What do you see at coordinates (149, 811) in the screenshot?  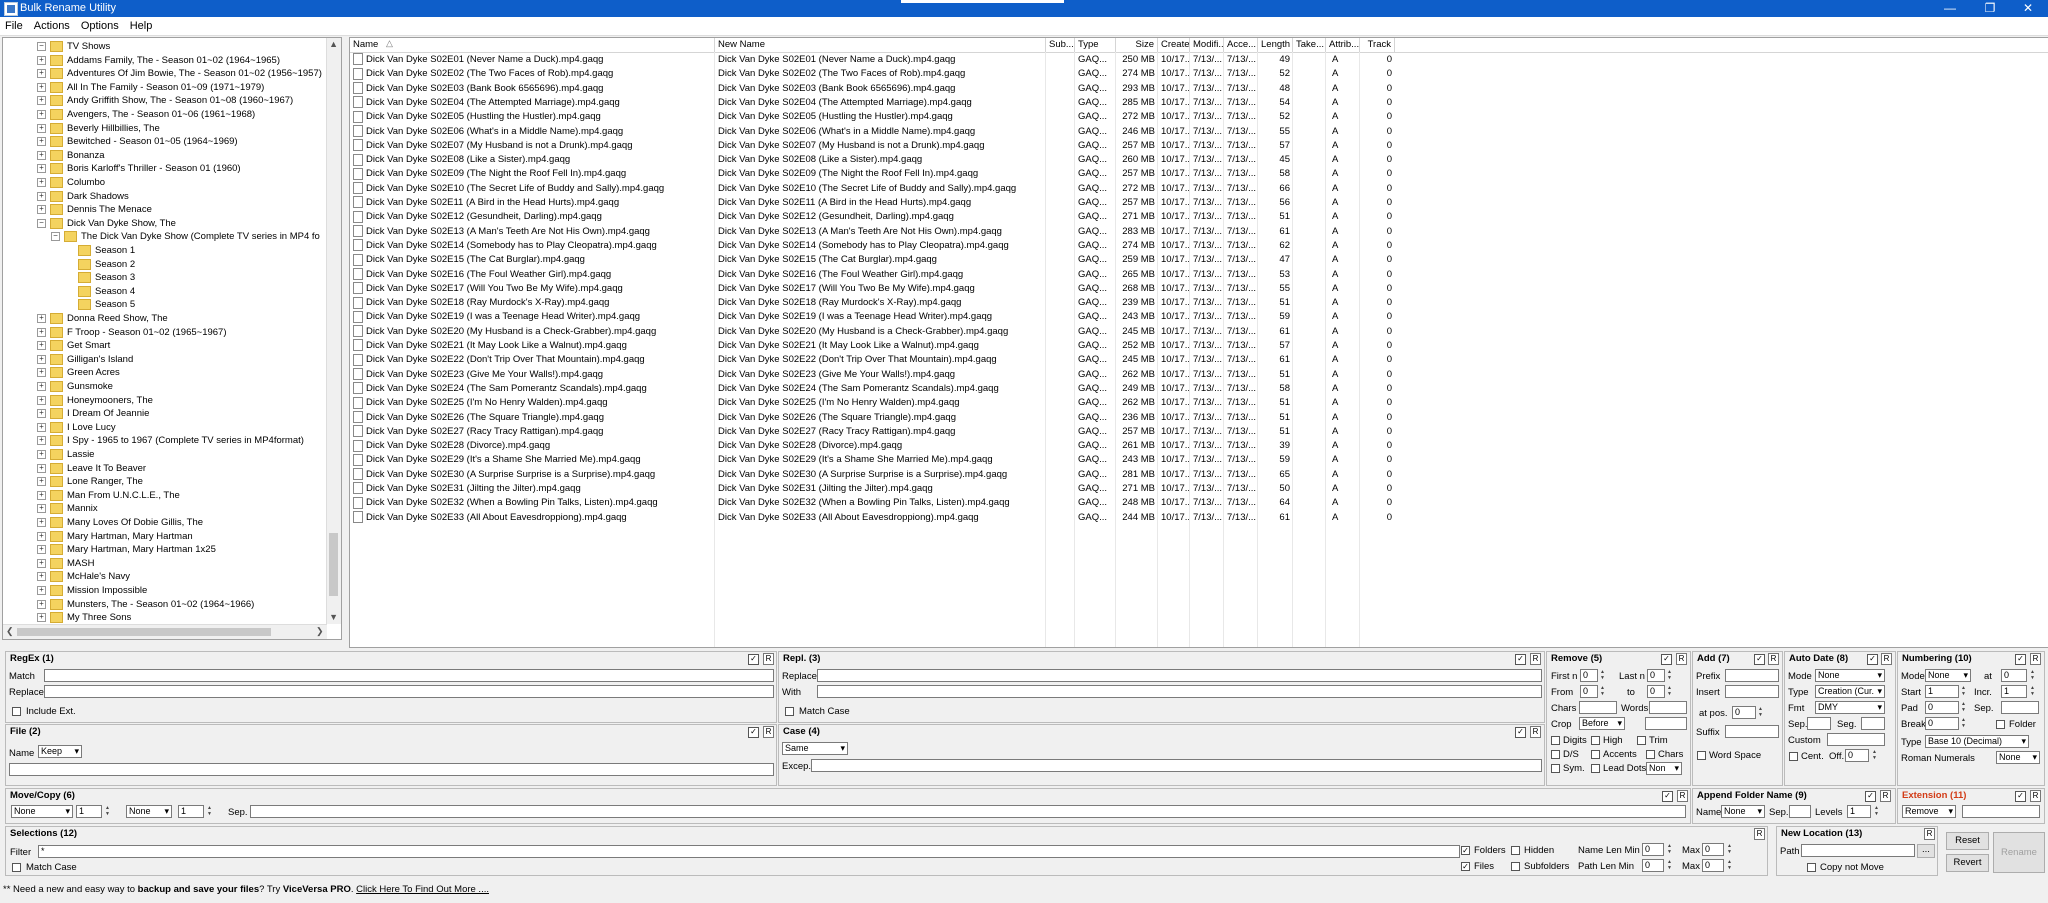 I see `move-copy-target-dropdown: None` at bounding box center [149, 811].